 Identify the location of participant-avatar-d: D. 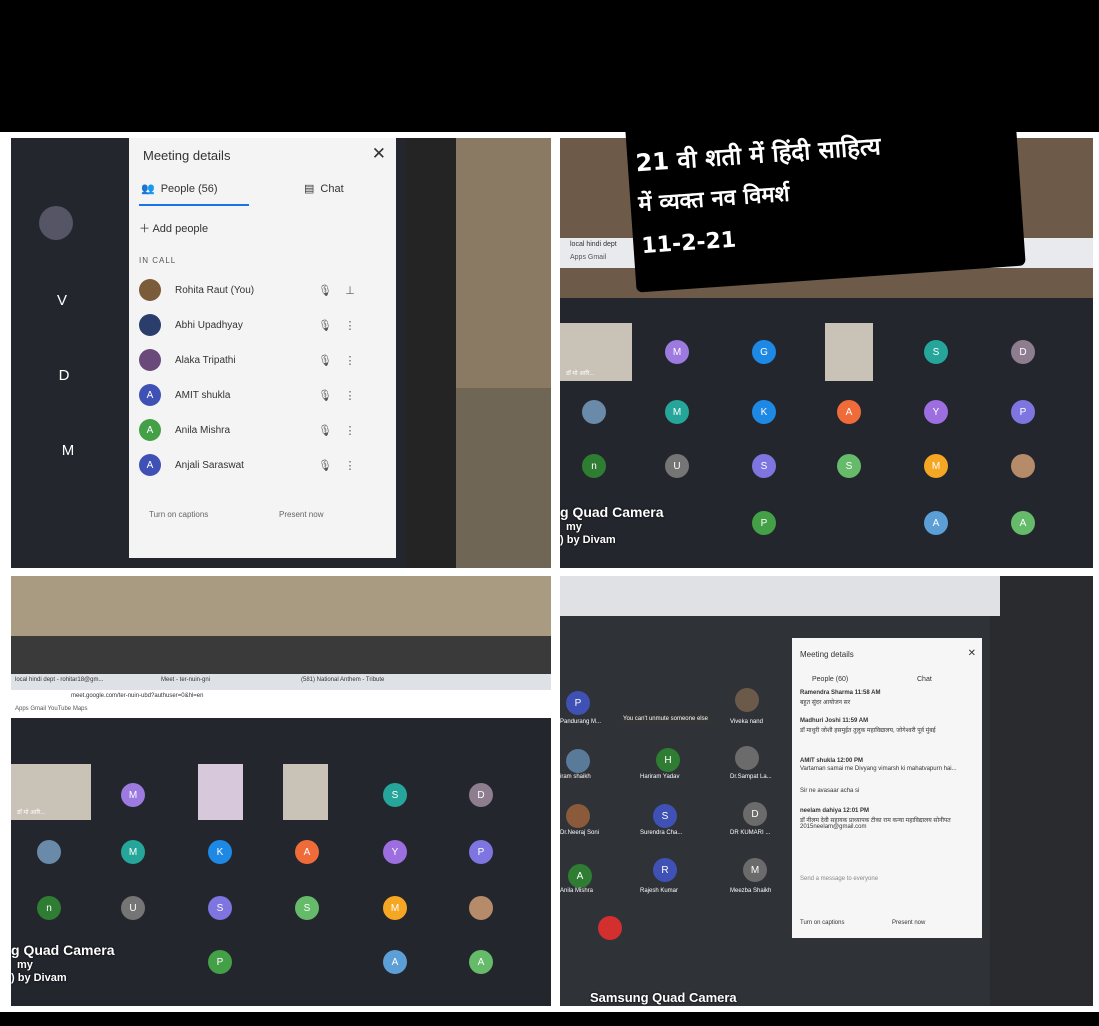
(64, 375).